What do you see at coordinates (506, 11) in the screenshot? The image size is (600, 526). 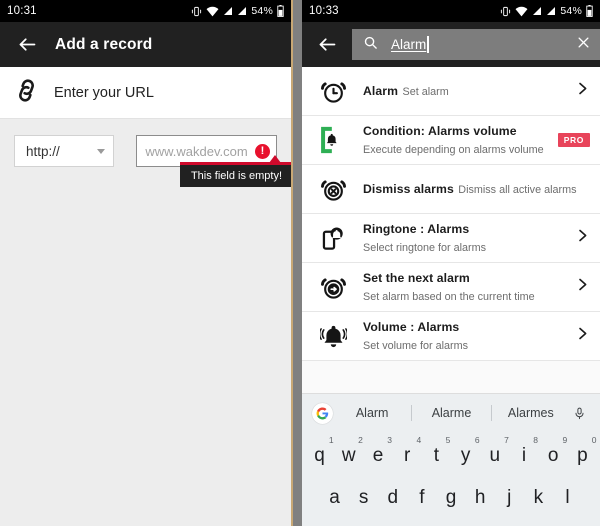 I see `vibrate-icon` at bounding box center [506, 11].